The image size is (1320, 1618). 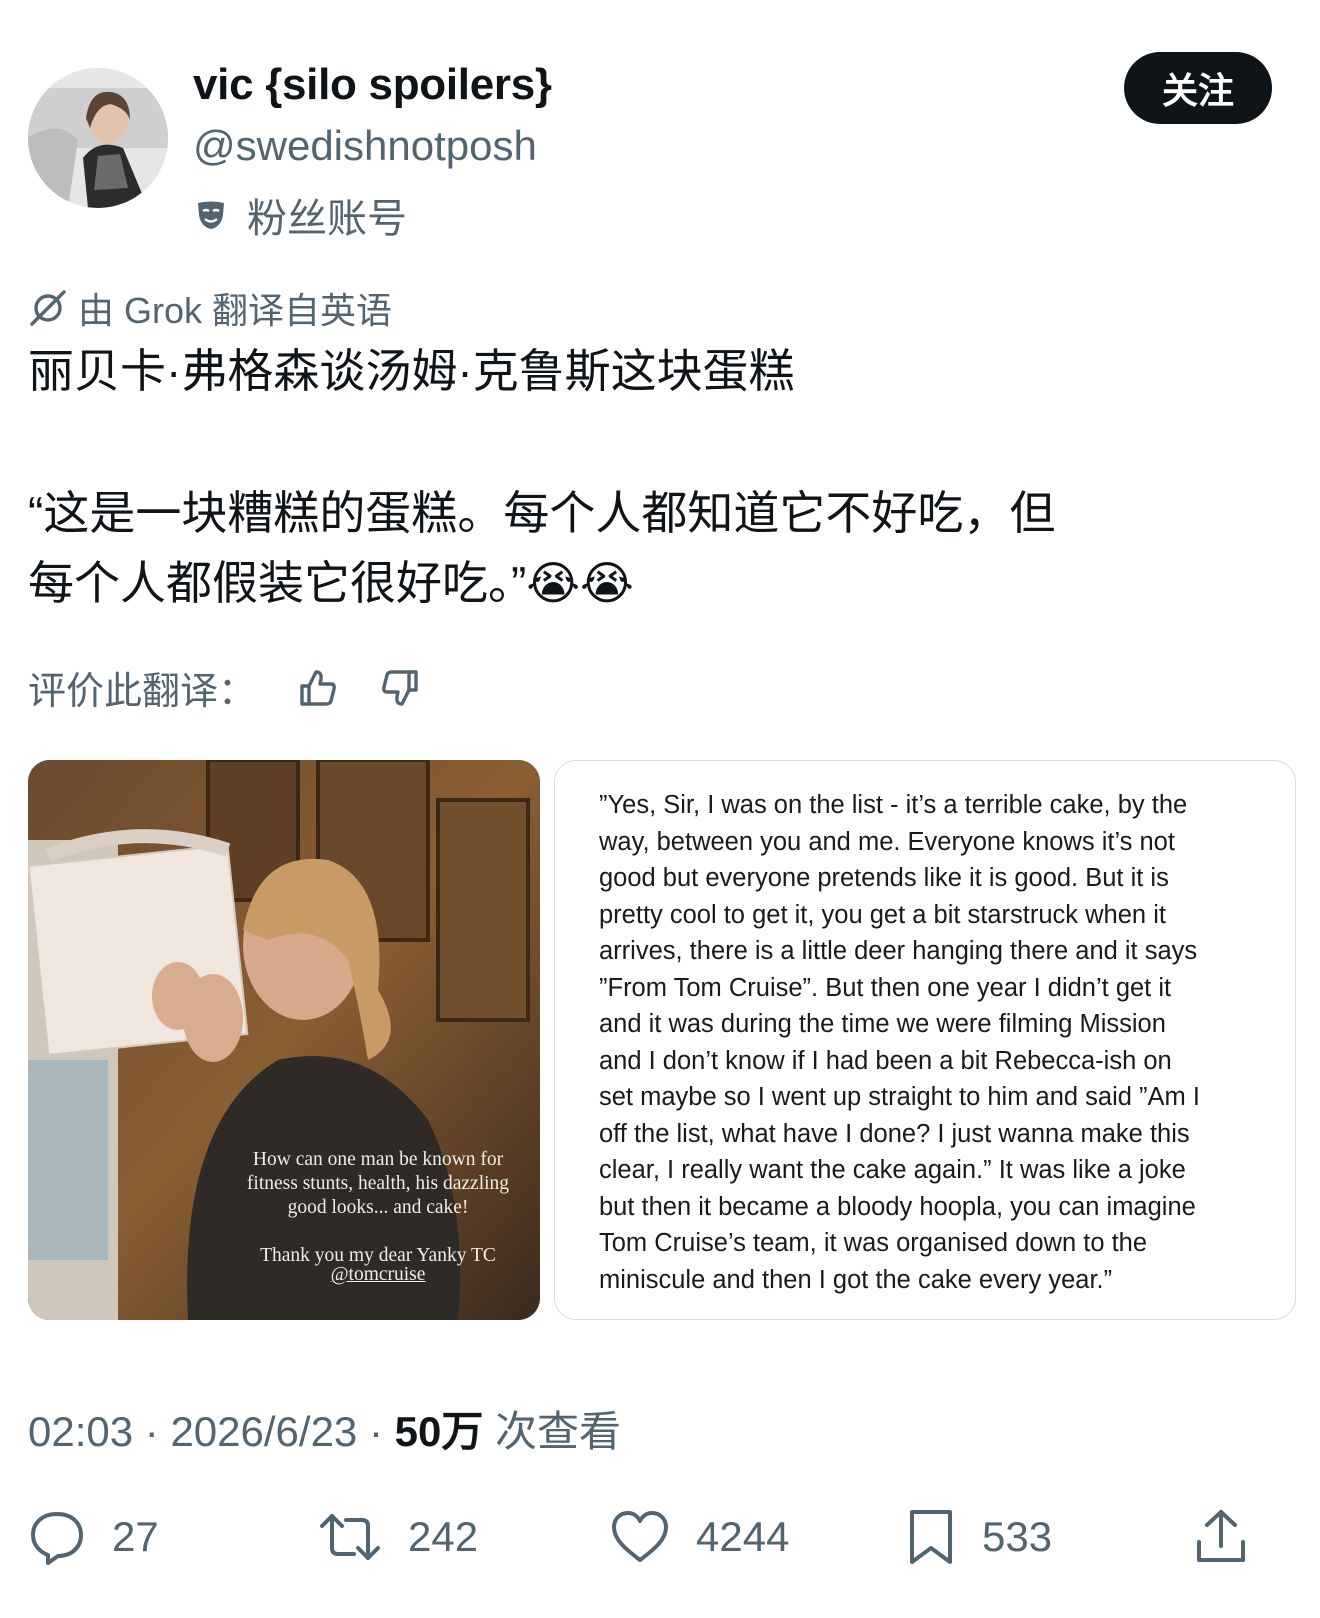 What do you see at coordinates (365, 146) in the screenshot?
I see `user-handle: @swedishnotposh` at bounding box center [365, 146].